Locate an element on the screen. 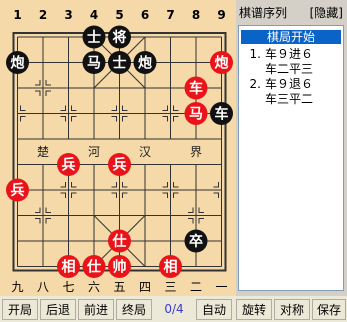 Image resolution: width=347 pixels, height=322 pixels. save-button: 保存 is located at coordinates (329, 309).